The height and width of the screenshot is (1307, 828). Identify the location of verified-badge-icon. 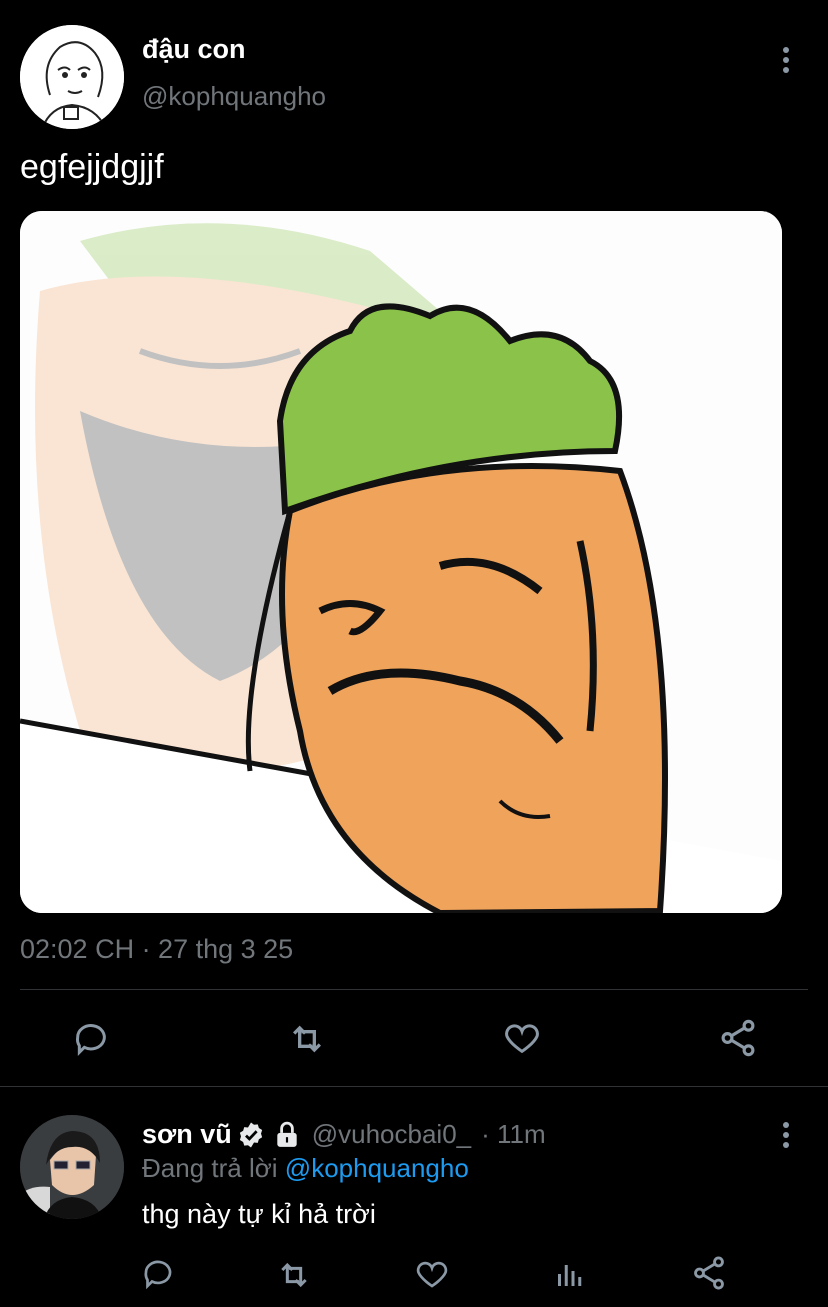
(251, 1135).